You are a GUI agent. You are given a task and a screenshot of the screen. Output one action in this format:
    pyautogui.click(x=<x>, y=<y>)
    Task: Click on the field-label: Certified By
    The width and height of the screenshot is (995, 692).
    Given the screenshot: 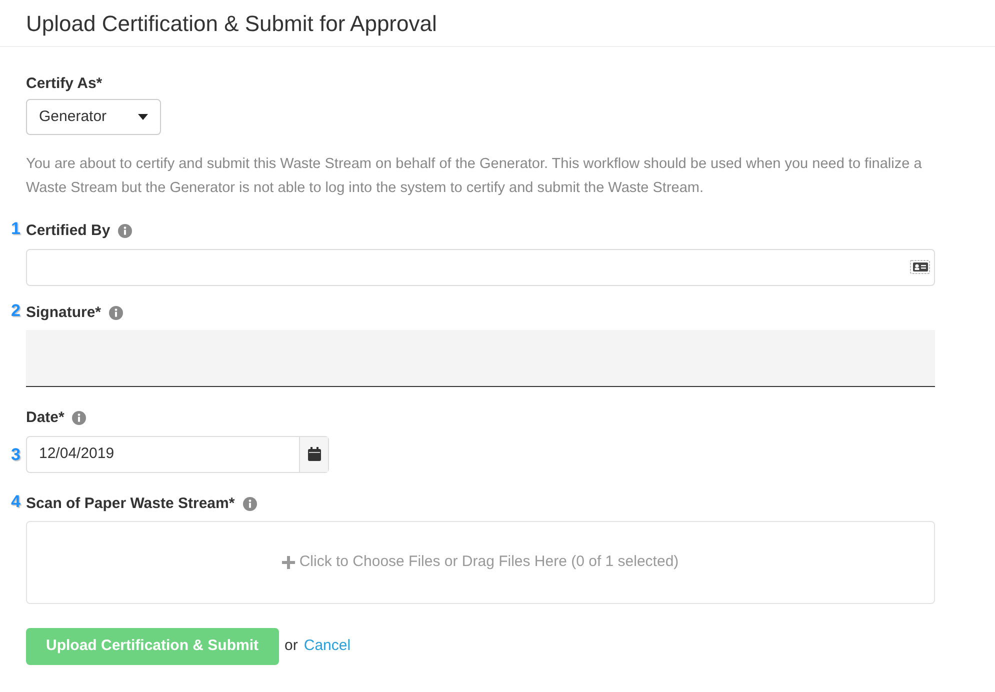 What is the action you would take?
    pyautogui.click(x=68, y=231)
    